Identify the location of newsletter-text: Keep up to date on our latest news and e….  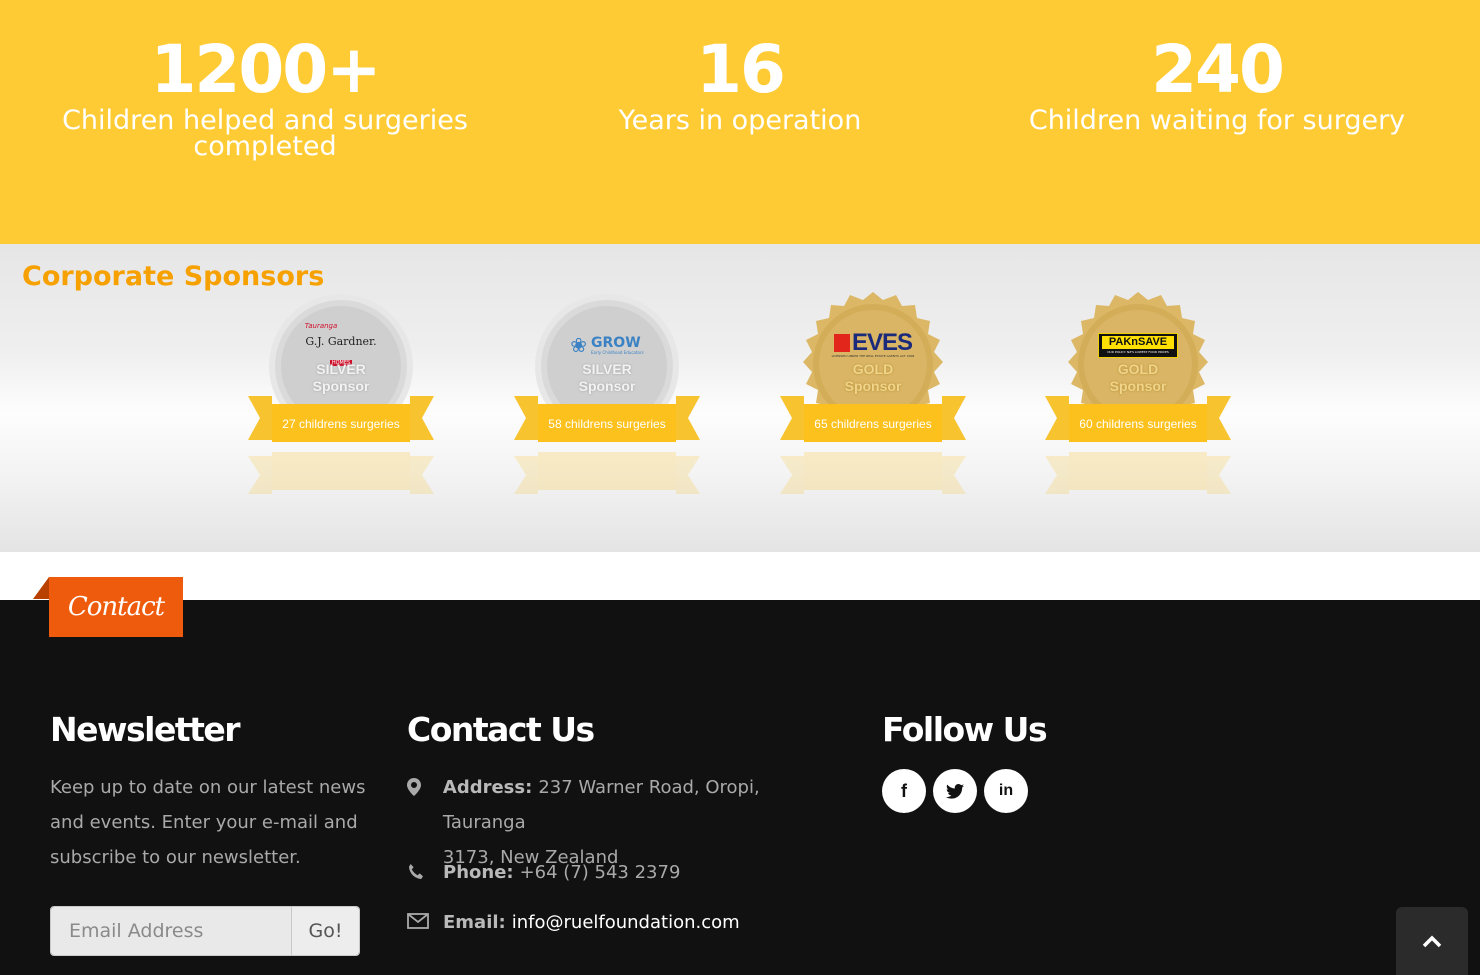
(208, 822).